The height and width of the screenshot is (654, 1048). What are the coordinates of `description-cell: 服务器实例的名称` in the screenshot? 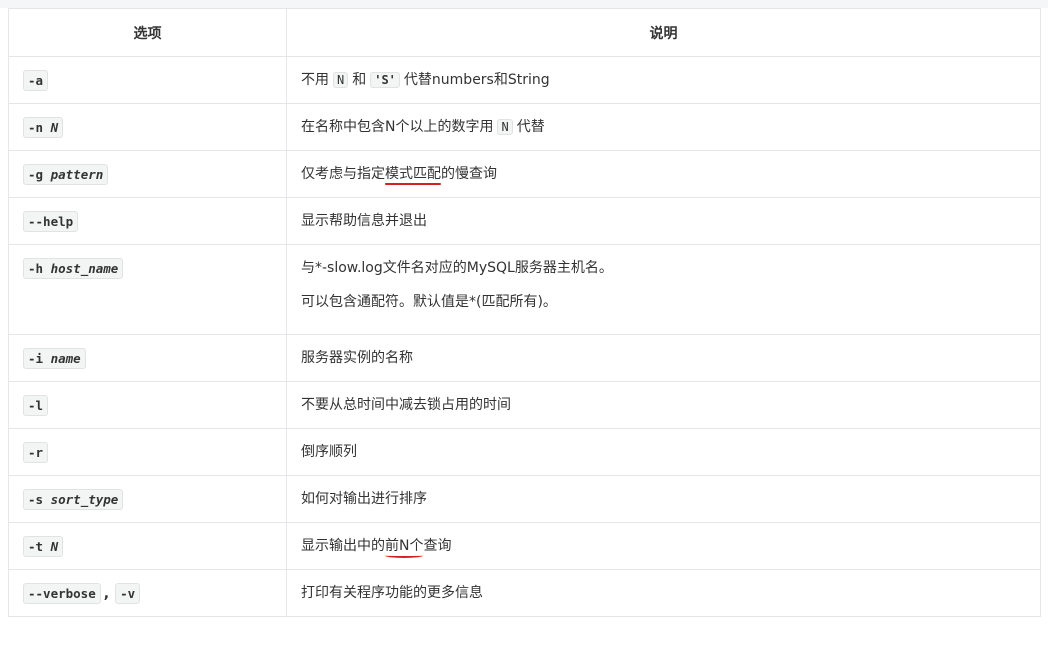 It's located at (663, 358).